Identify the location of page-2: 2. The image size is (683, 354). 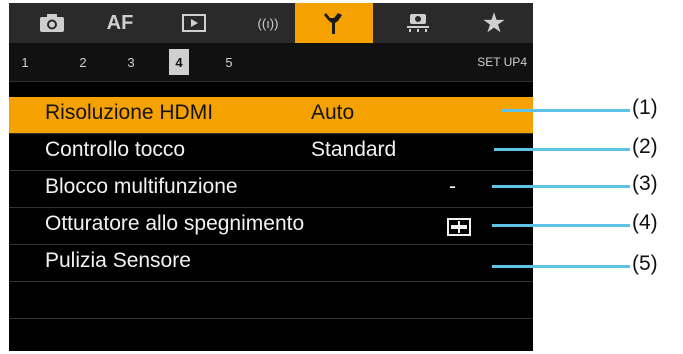
(83, 62).